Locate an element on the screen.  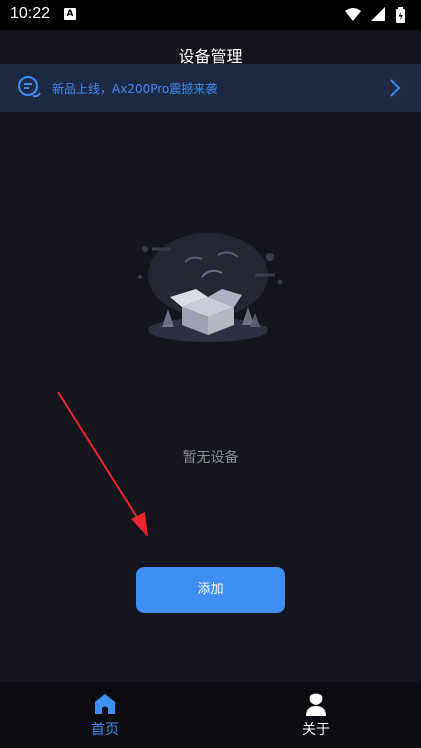
bottom-nav: 首页 关于 is located at coordinates (210, 715).